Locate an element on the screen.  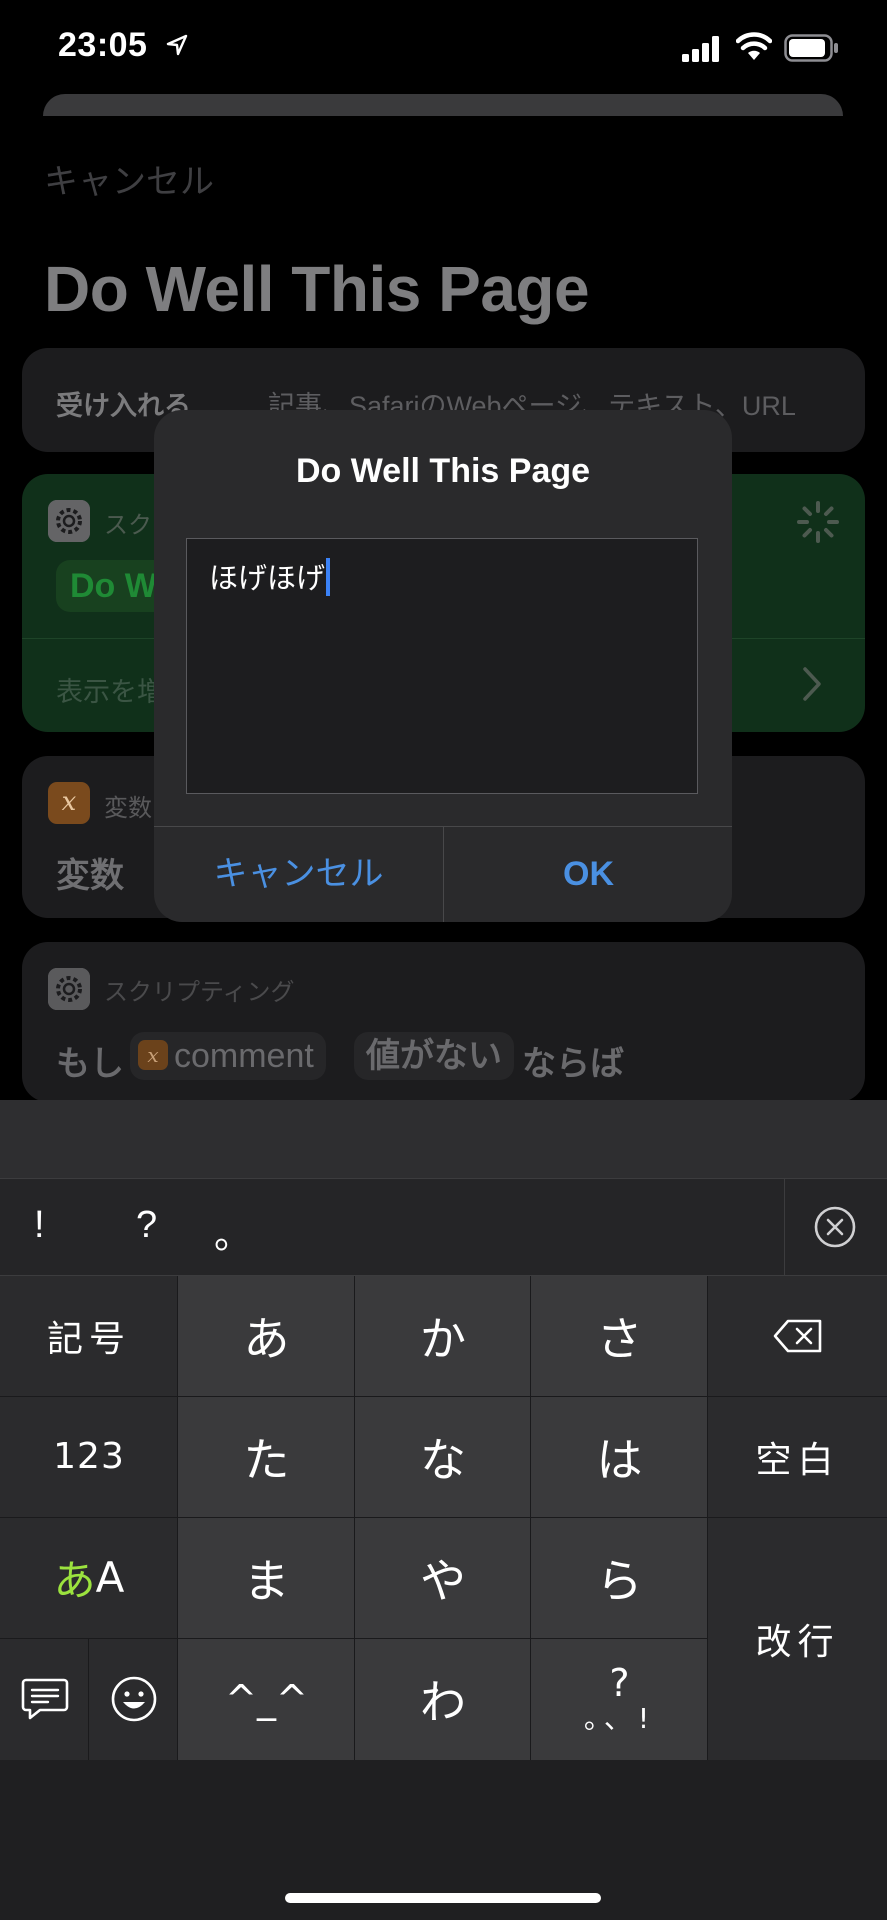
wifi-icon is located at coordinates (754, 46).